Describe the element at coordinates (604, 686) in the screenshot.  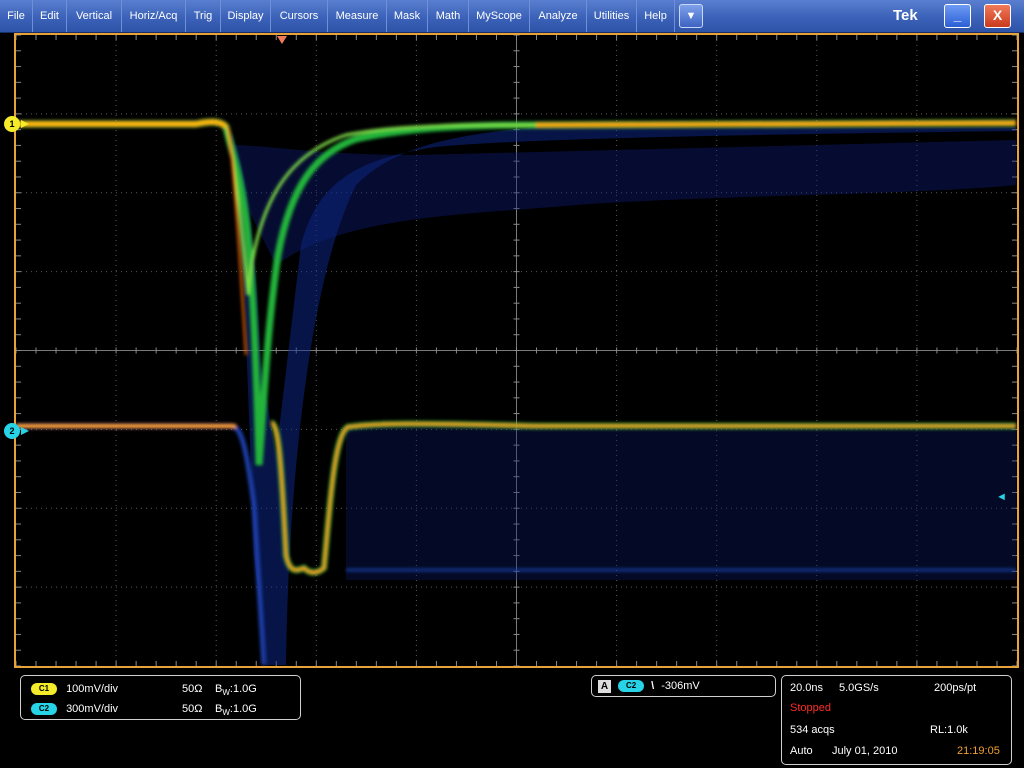
I see `trigger-mode-letter: A` at that location.